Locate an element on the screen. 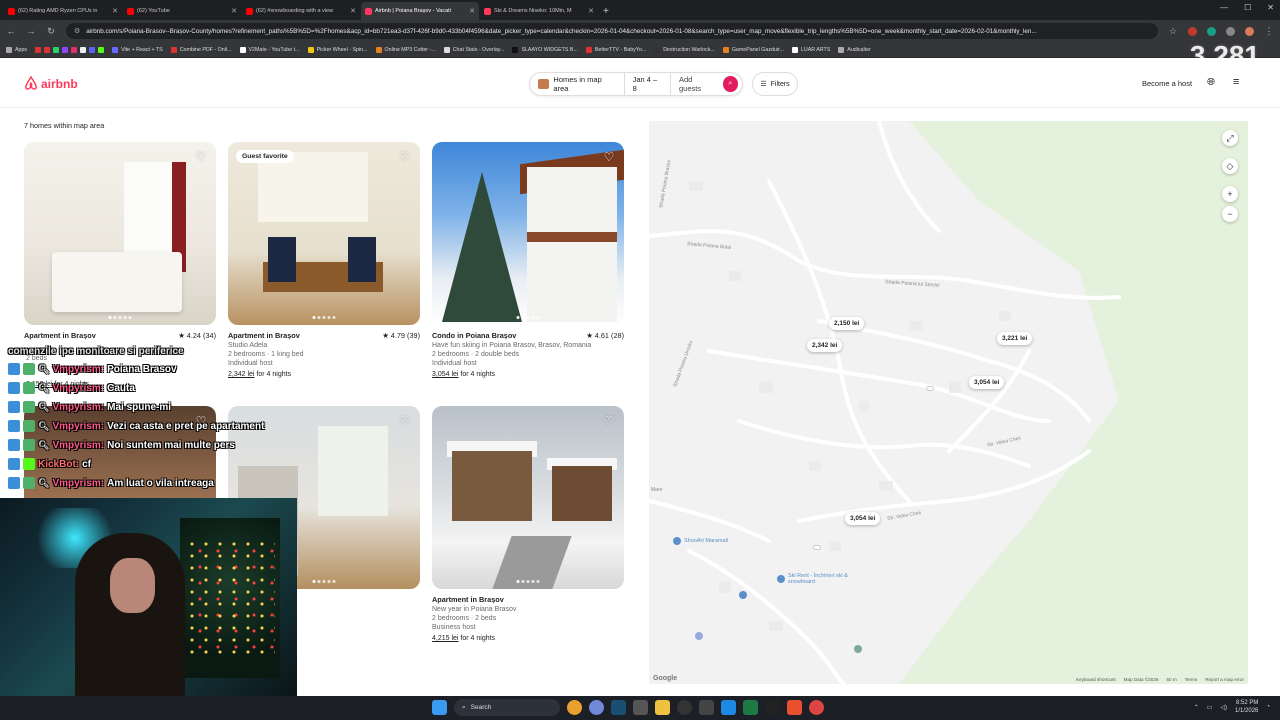 This screenshot has width=1280, height=720. search-bar: Homes in map area Jan 4 – 8 Add guests ⌕ is located at coordinates (636, 84).